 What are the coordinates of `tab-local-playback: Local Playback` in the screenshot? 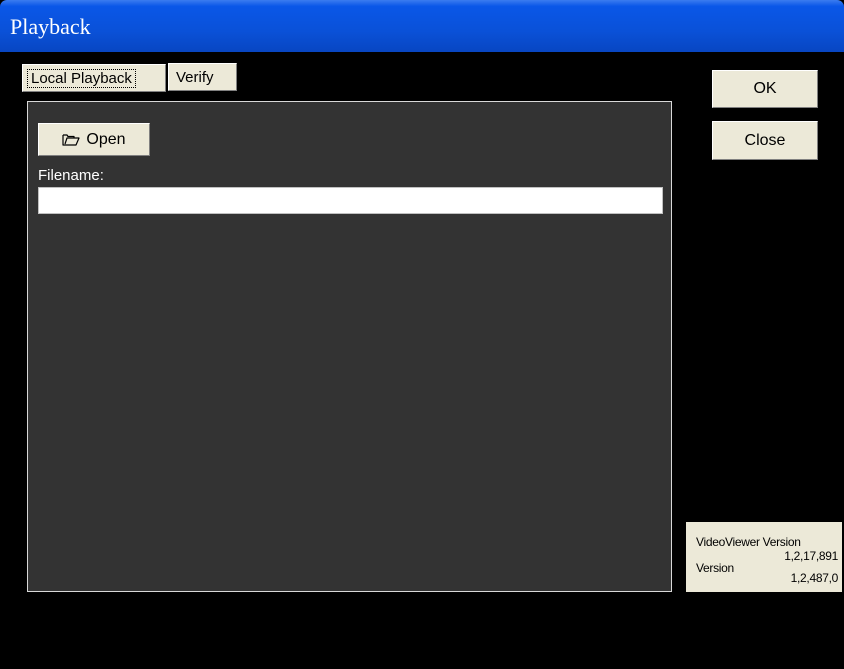 It's located at (94, 78).